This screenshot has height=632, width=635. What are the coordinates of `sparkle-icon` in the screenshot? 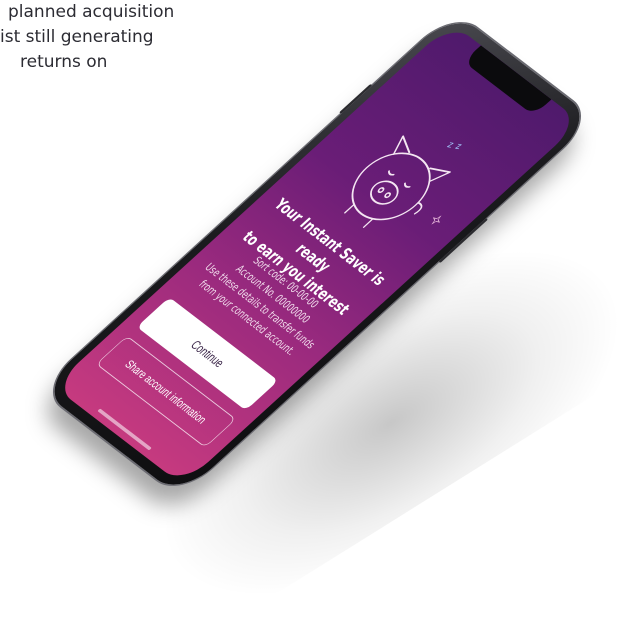 It's located at (436, 220).